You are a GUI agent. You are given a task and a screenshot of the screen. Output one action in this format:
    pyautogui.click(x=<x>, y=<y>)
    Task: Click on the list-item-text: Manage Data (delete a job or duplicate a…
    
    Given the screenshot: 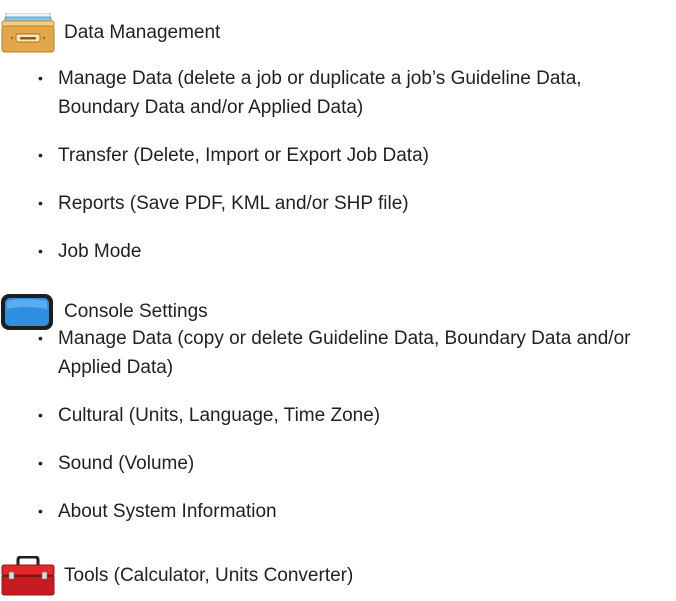 What is the action you would take?
    pyautogui.click(x=320, y=93)
    